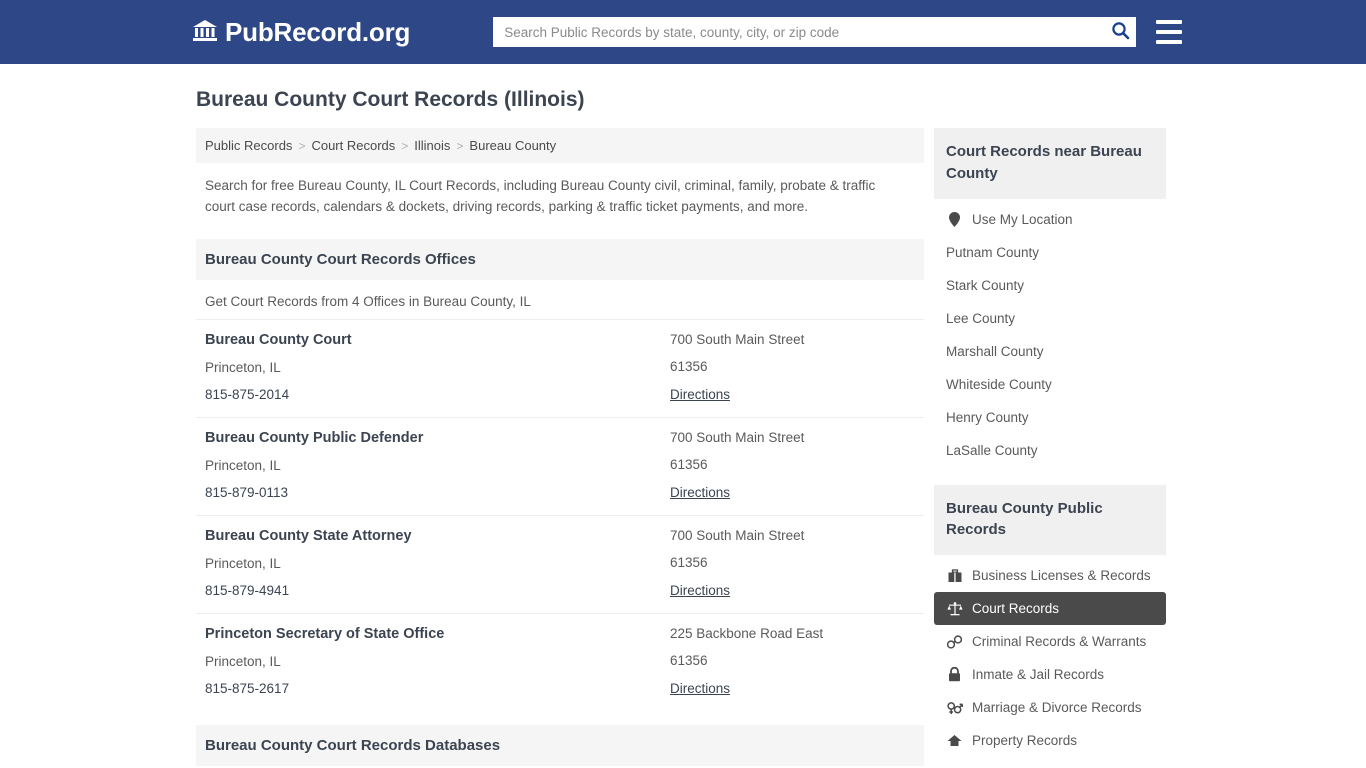 The width and height of the screenshot is (1366, 768). What do you see at coordinates (1057, 707) in the screenshot?
I see `sidebar-item-label: Marriage & Divorce Records` at bounding box center [1057, 707].